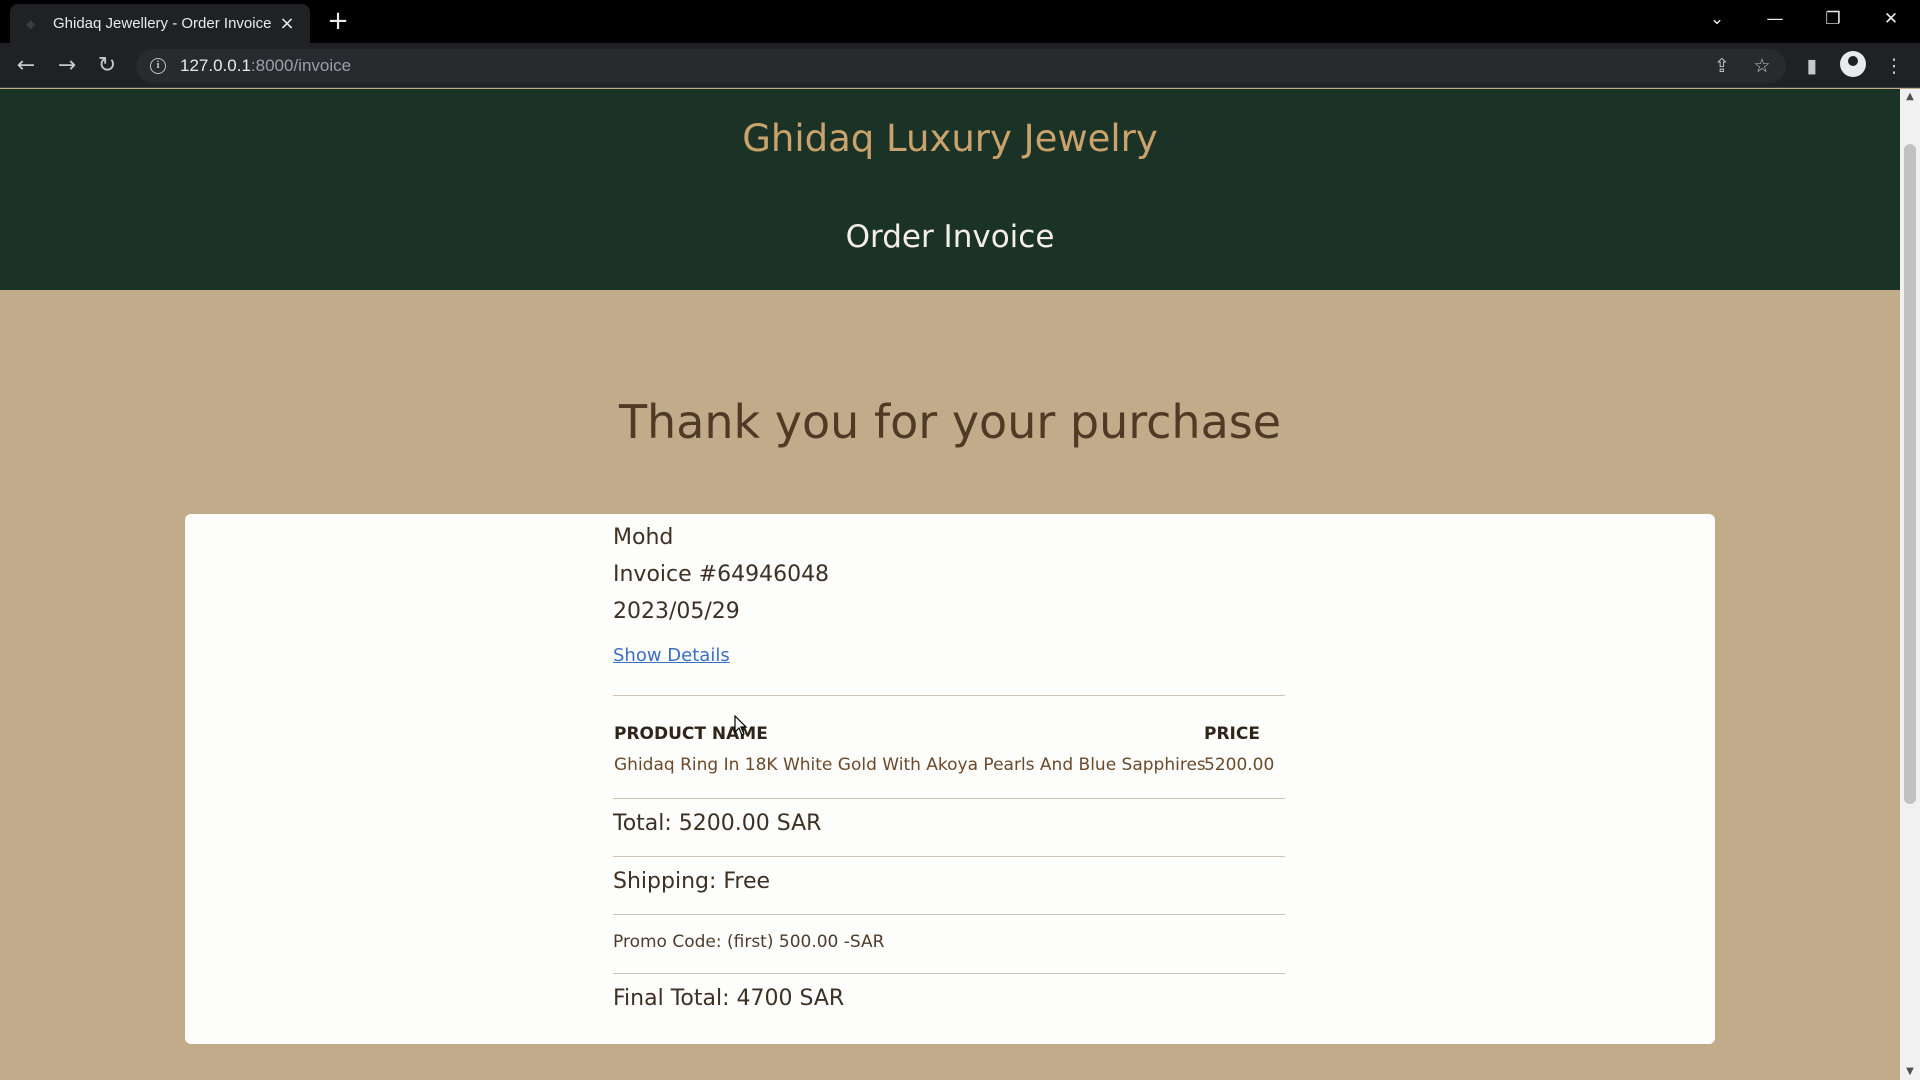 The width and height of the screenshot is (1920, 1080). What do you see at coordinates (1717, 19) in the screenshot?
I see `tab-search-icon: ⌄` at bounding box center [1717, 19].